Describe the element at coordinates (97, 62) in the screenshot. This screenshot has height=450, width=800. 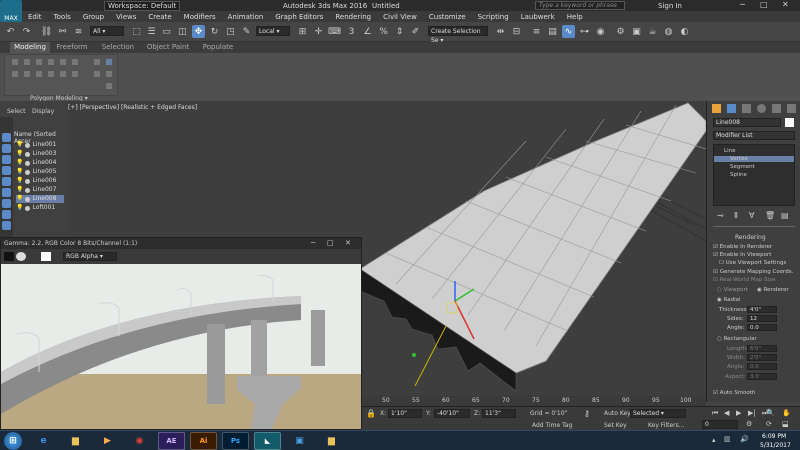
I see `use-soft-sel-icon` at that location.